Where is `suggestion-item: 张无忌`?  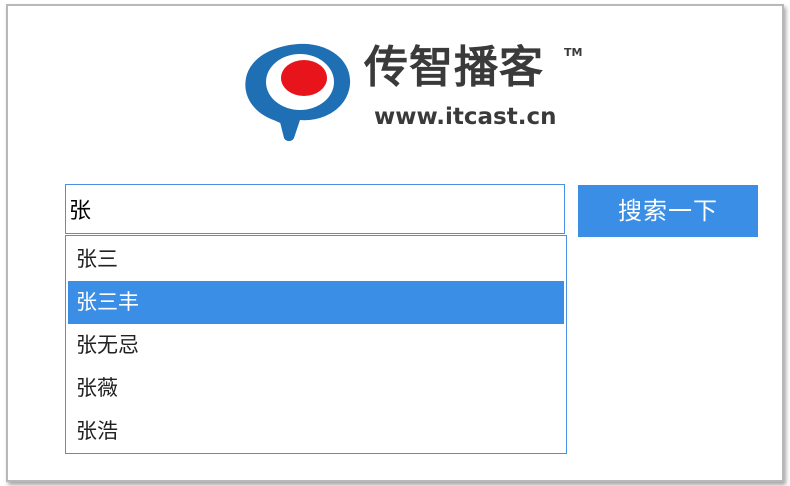 suggestion-item: 张无忌 is located at coordinates (316, 345).